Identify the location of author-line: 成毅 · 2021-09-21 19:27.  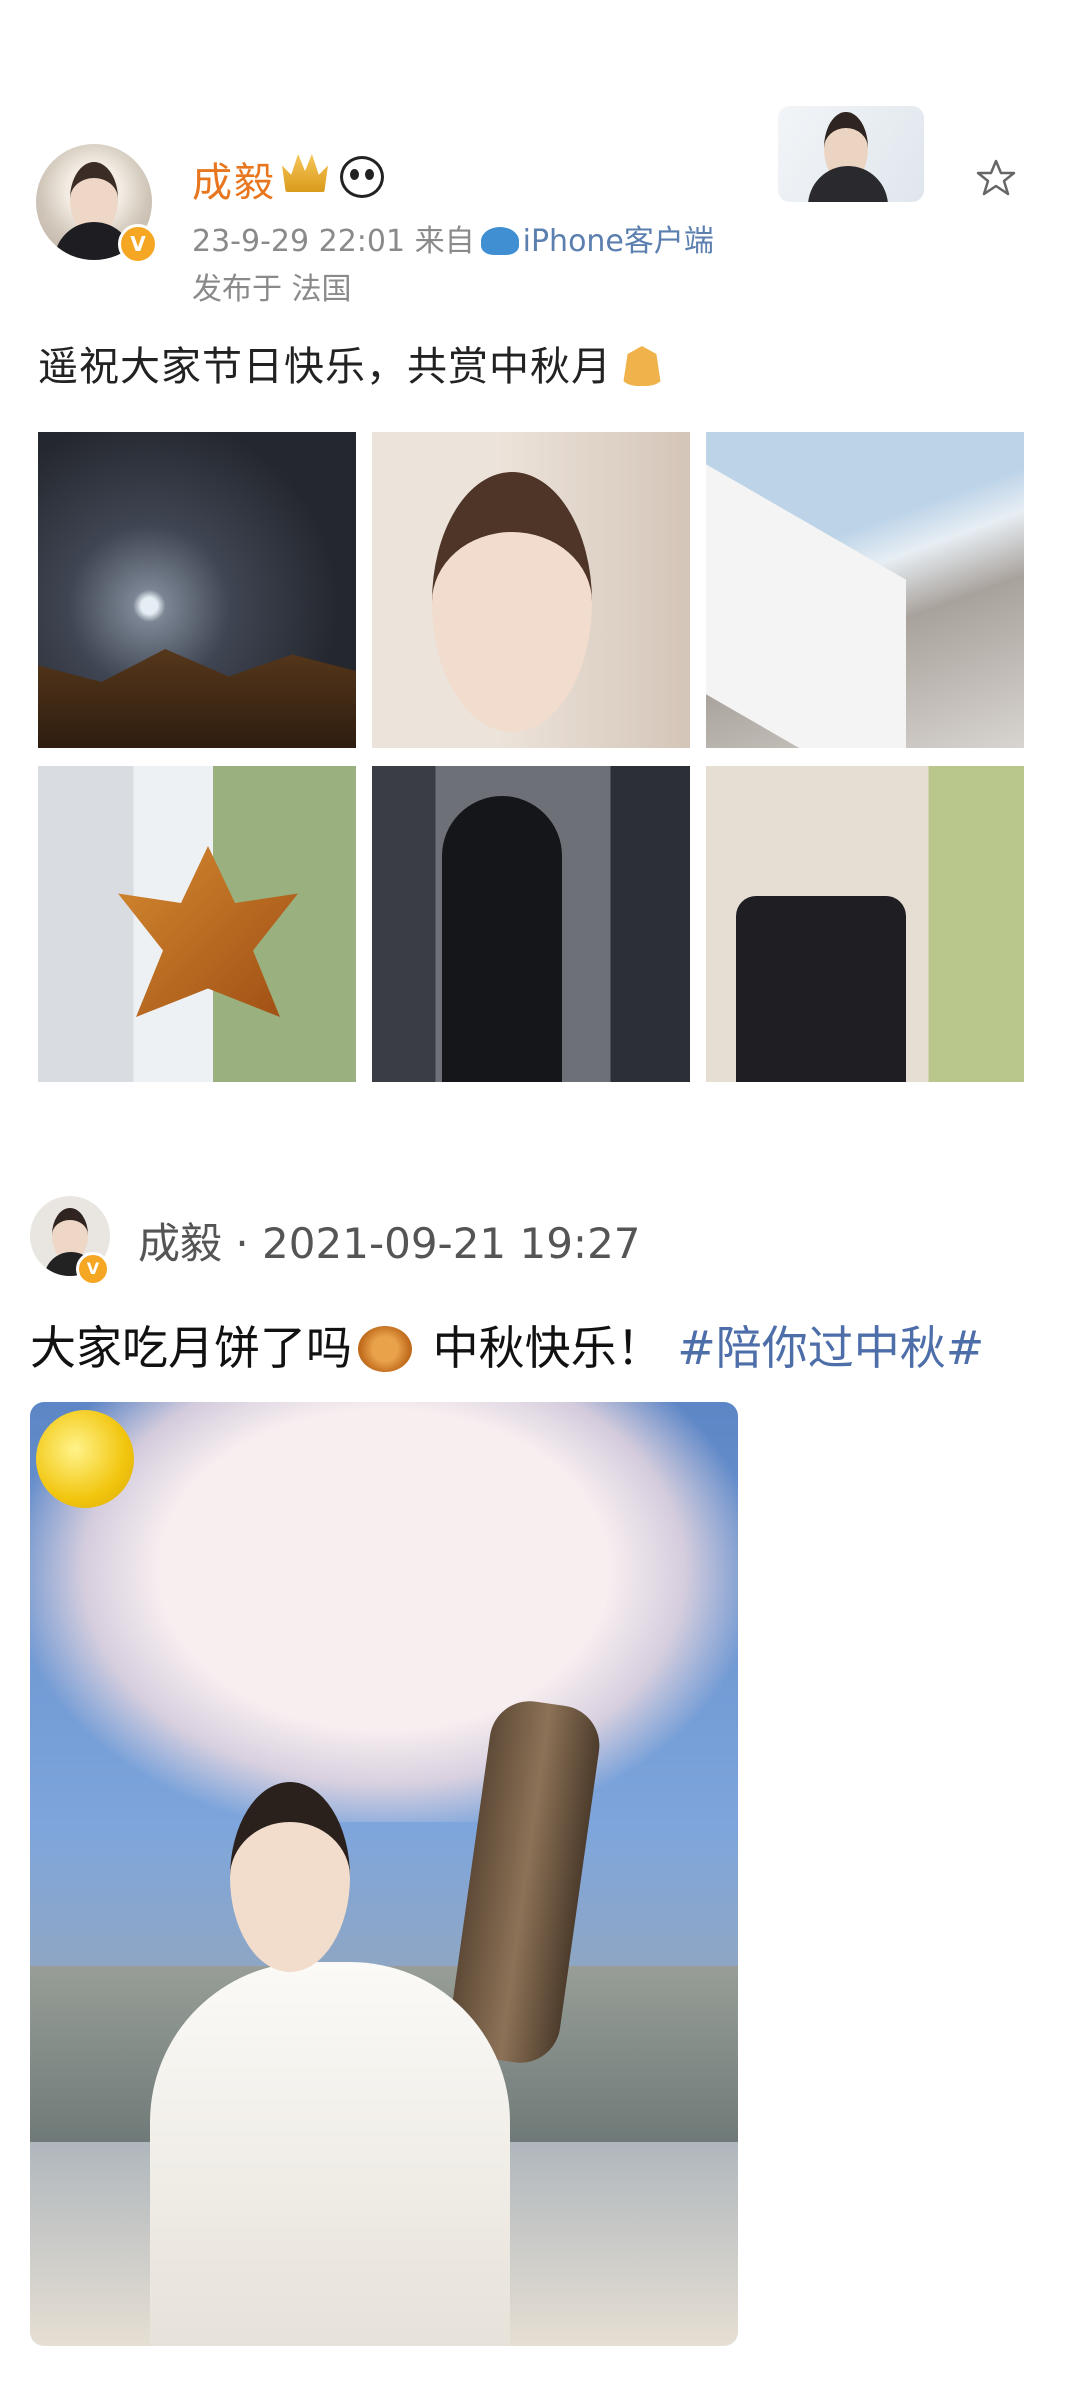
(389, 1240).